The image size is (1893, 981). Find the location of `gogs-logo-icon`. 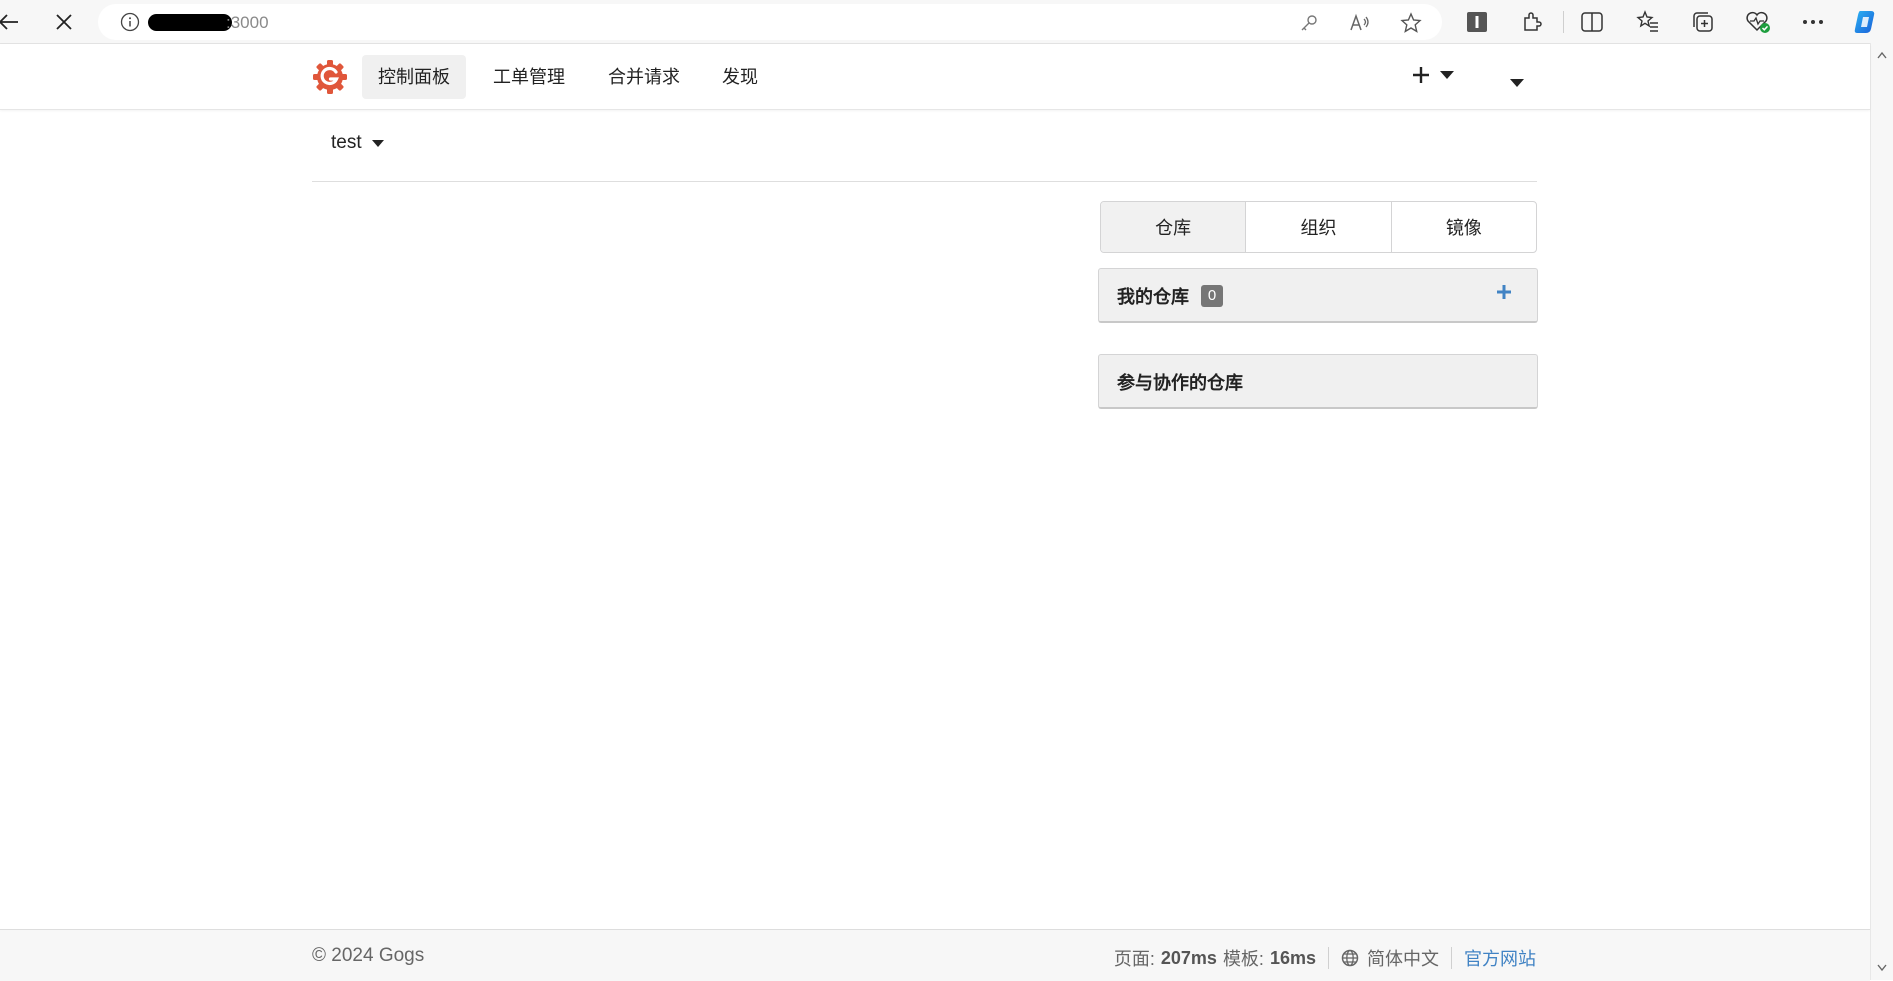

gogs-logo-icon is located at coordinates (330, 77).